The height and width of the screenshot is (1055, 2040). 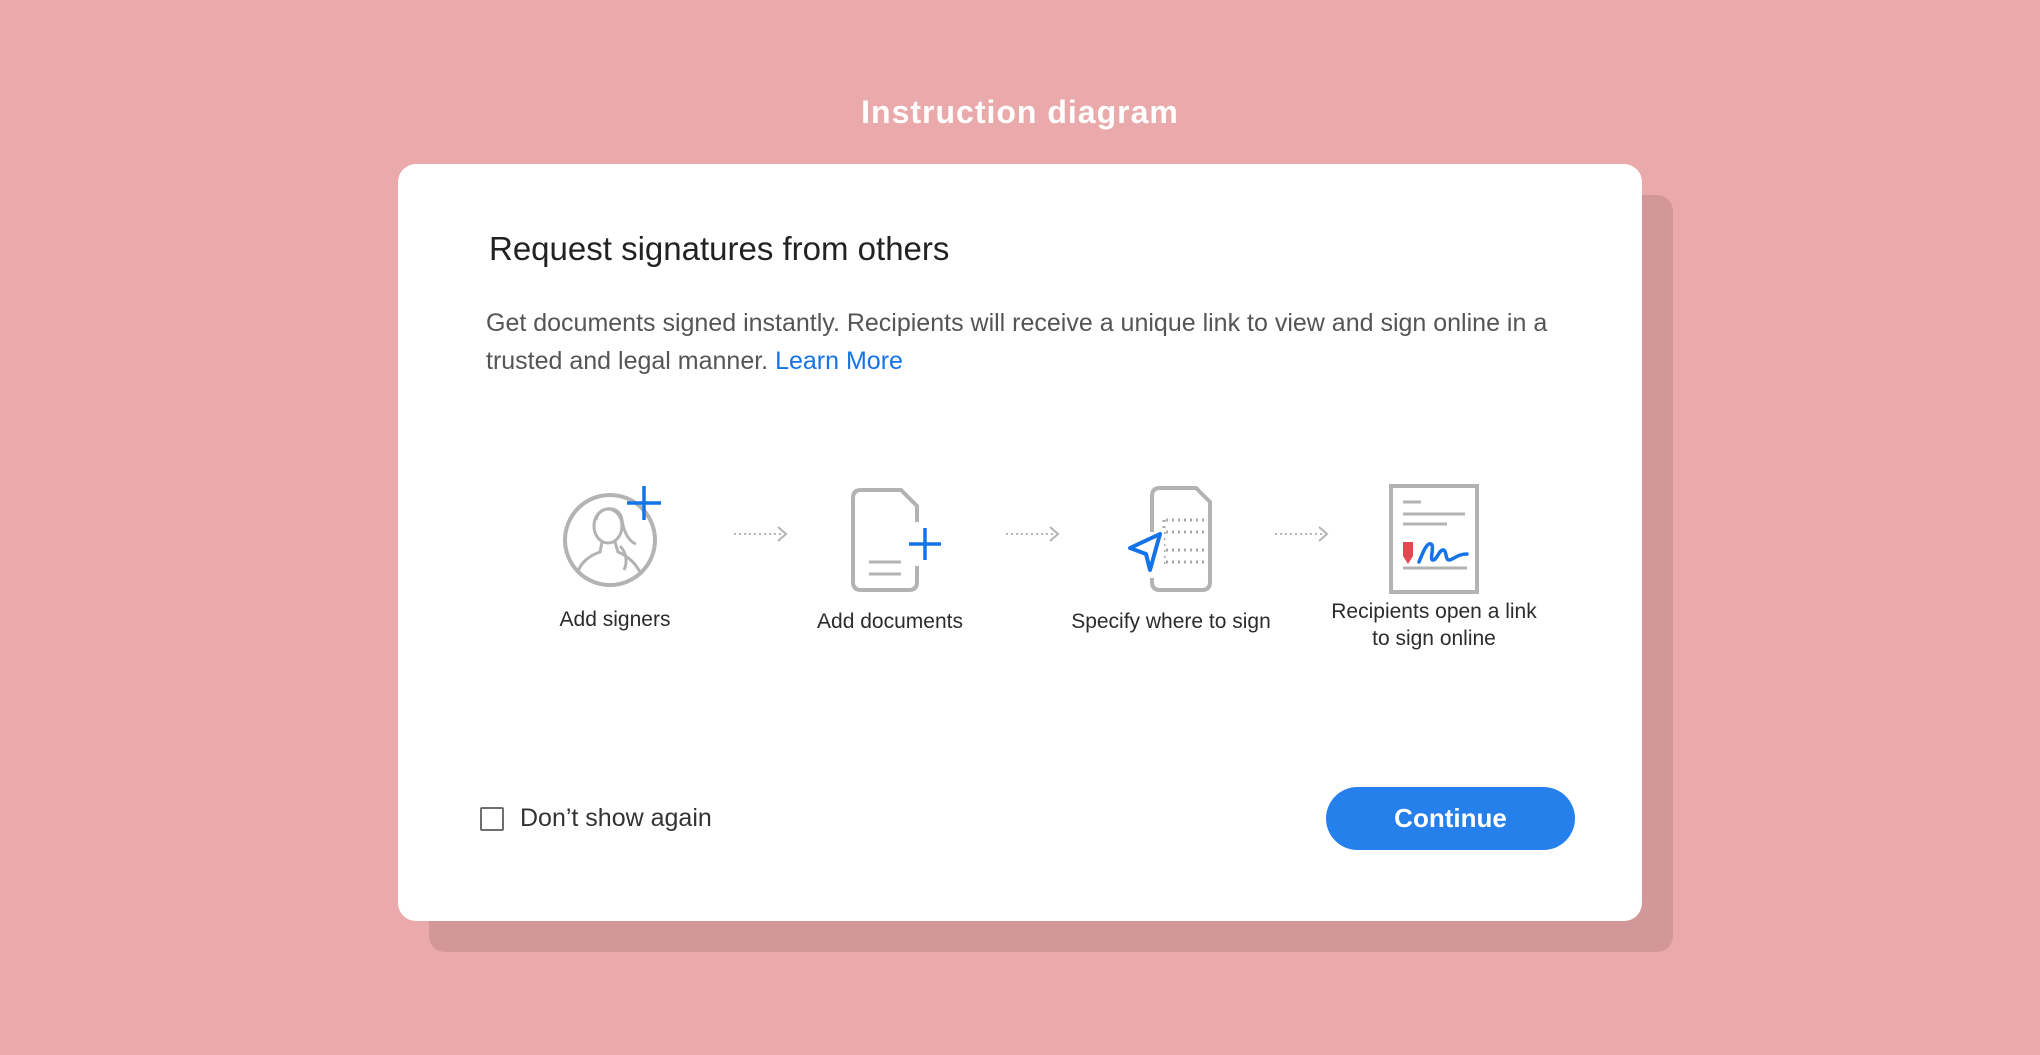 What do you see at coordinates (719, 248) in the screenshot?
I see `dialog-title: Request signatures from others` at bounding box center [719, 248].